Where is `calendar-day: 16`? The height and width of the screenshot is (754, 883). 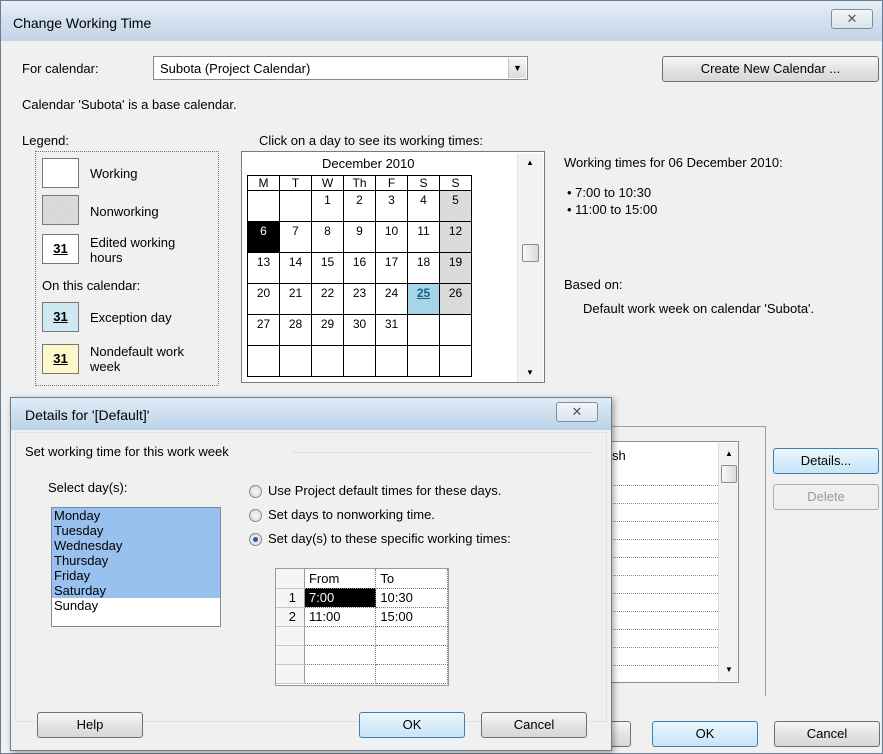
calendar-day: 16 is located at coordinates (359, 268).